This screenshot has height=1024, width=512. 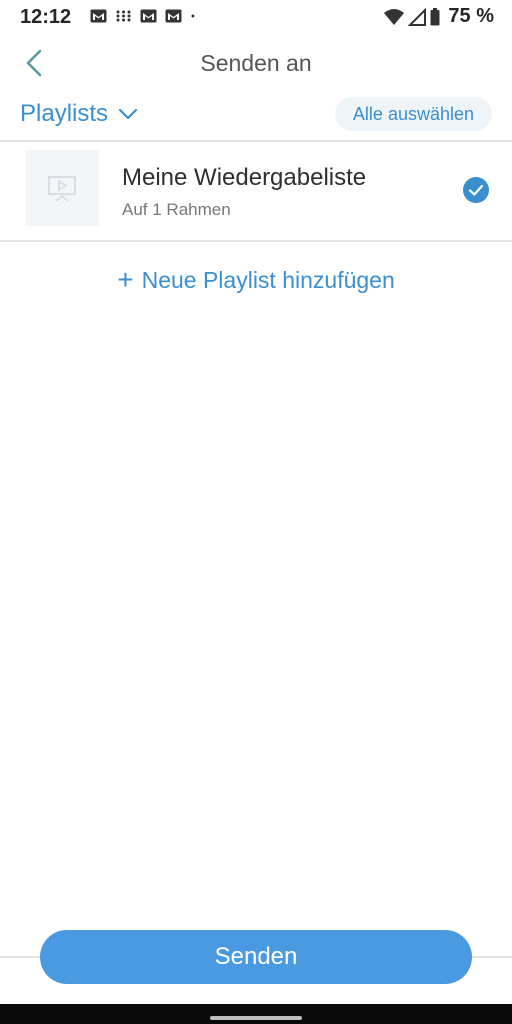 What do you see at coordinates (417, 16) in the screenshot?
I see `signal-icon` at bounding box center [417, 16].